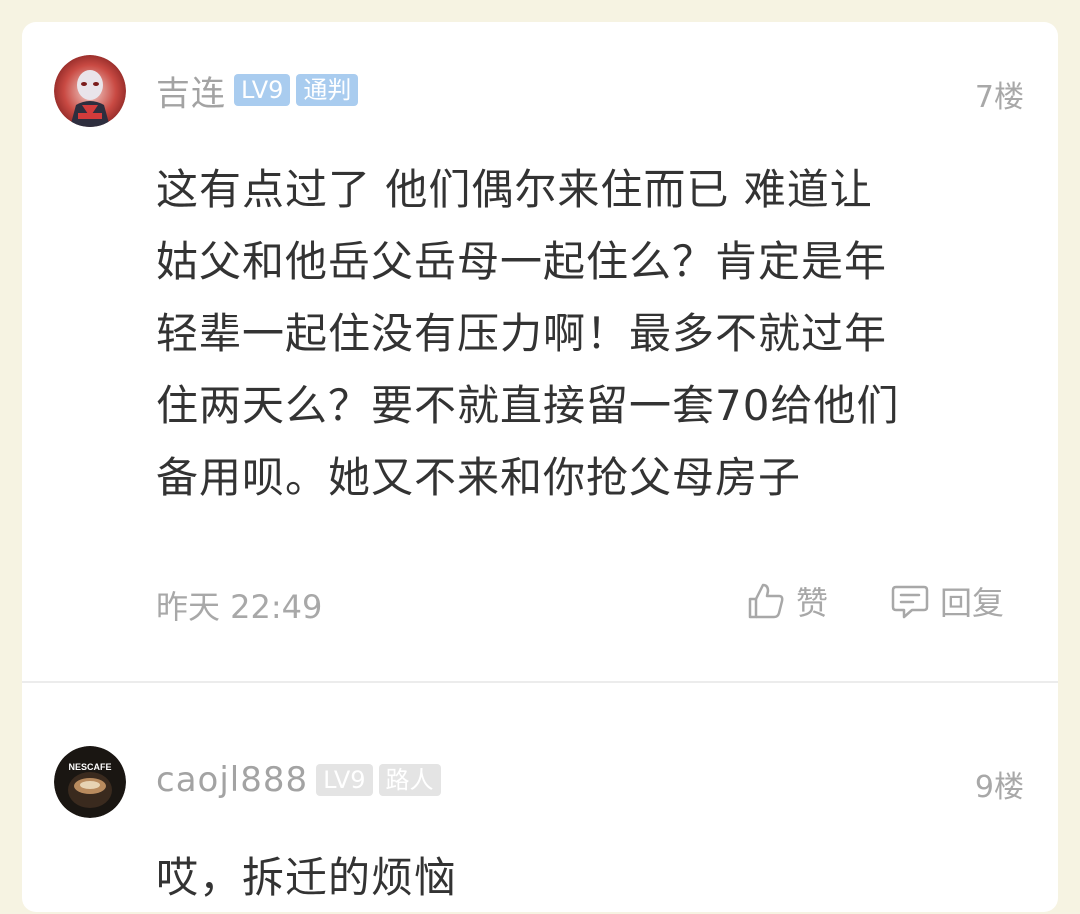 This screenshot has height=914, width=1080. What do you see at coordinates (327, 90) in the screenshot?
I see `role-badge: 通判` at bounding box center [327, 90].